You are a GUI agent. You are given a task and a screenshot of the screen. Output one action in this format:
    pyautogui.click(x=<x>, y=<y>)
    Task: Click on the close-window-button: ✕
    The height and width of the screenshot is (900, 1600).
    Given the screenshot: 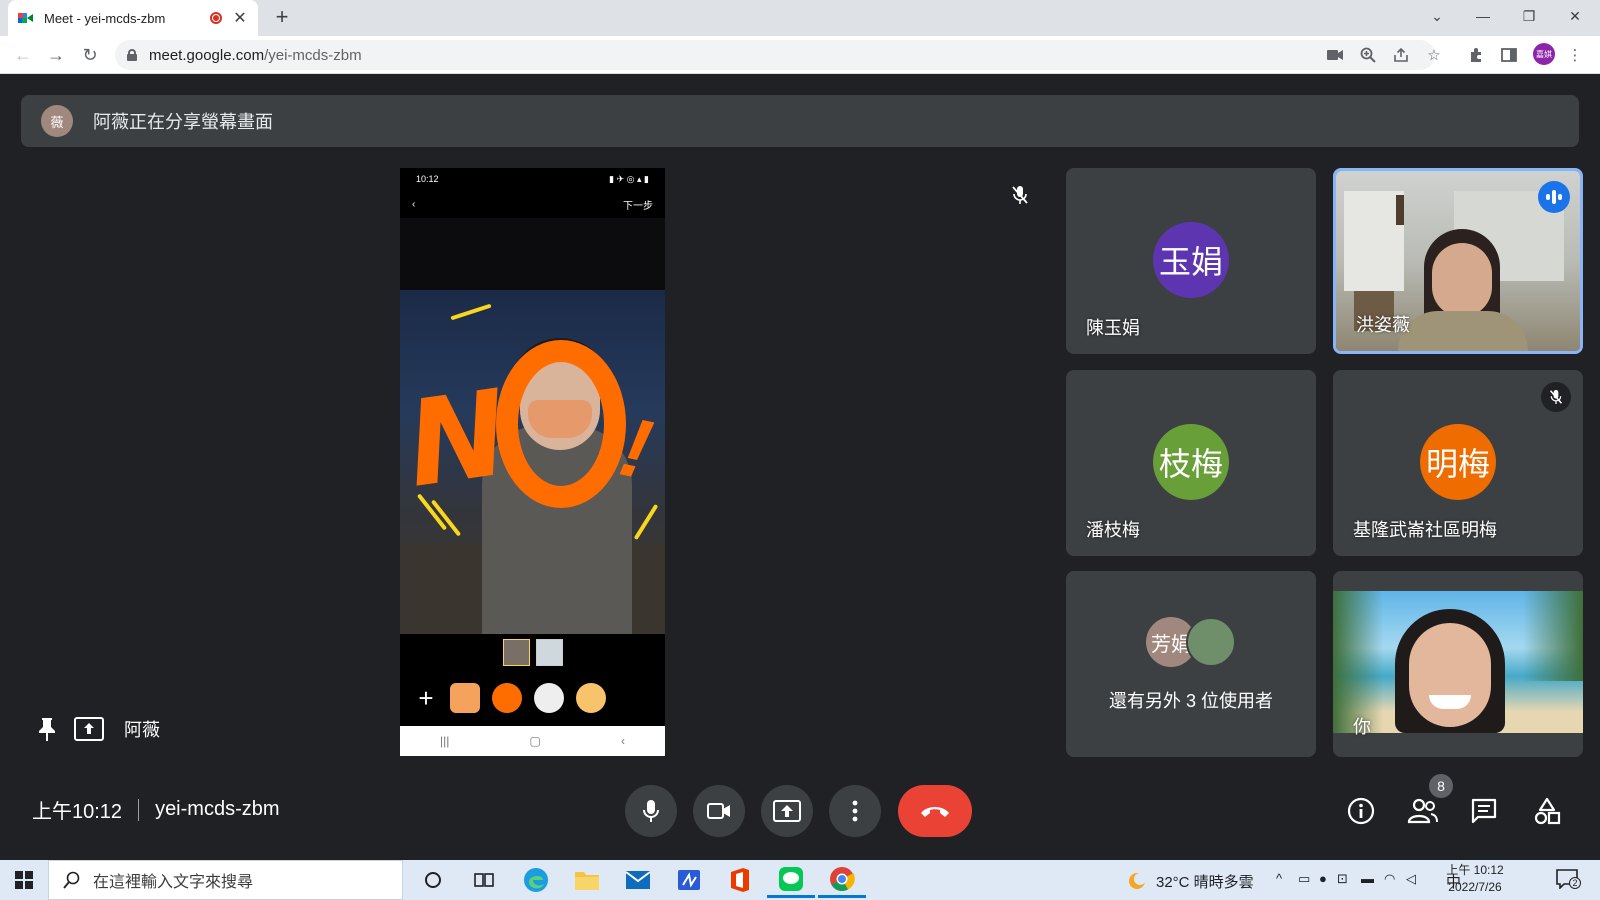 What is the action you would take?
    pyautogui.click(x=1575, y=16)
    